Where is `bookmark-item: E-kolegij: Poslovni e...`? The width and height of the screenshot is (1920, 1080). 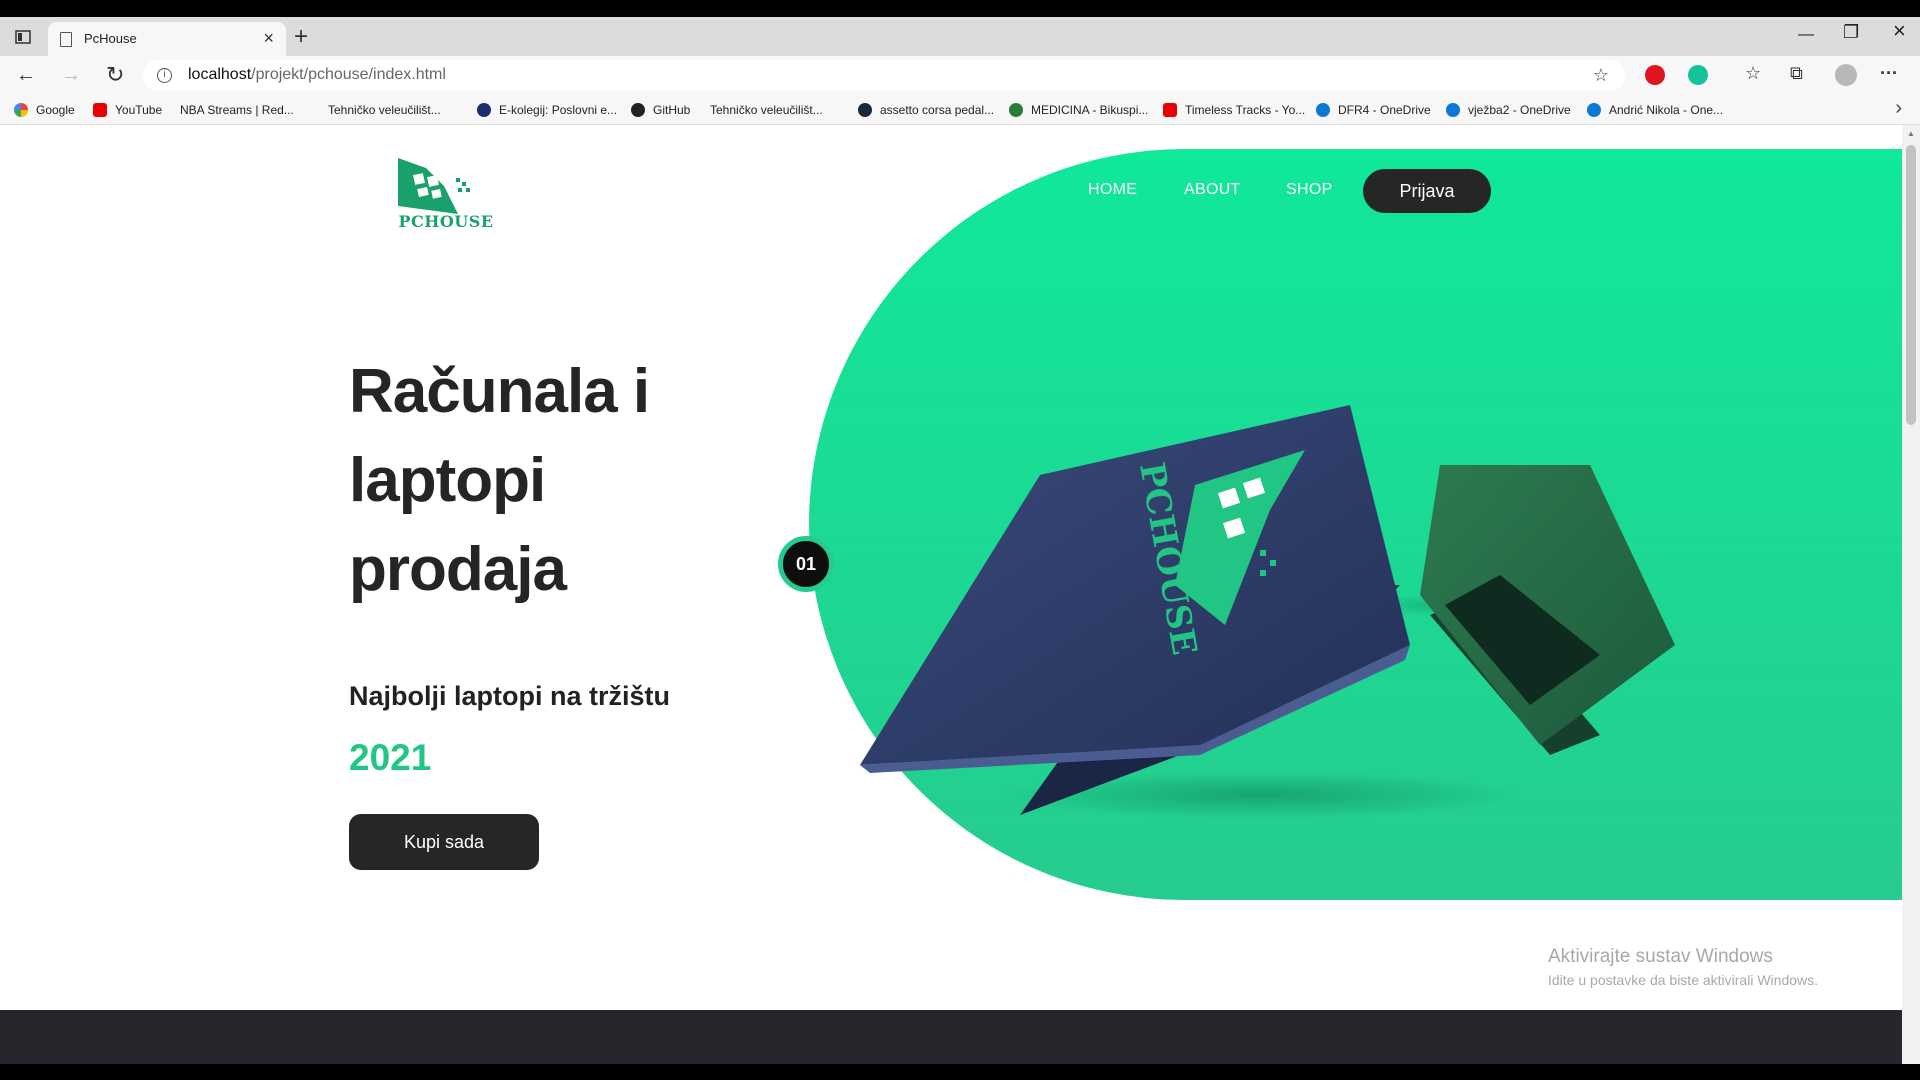 bookmark-item: E-kolegij: Poslovni e... is located at coordinates (547, 110).